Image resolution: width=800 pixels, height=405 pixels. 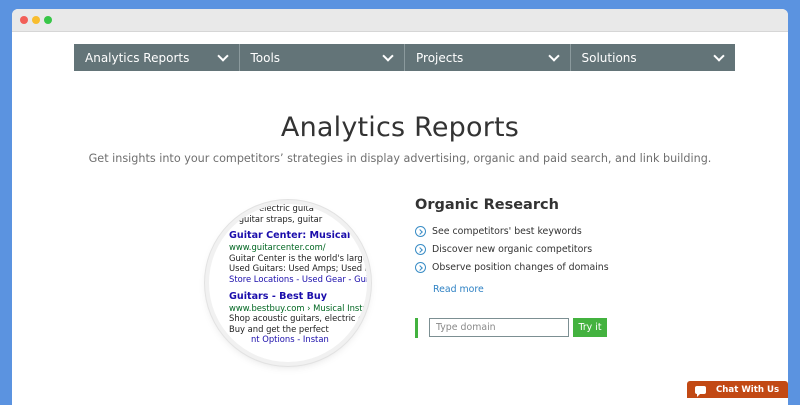 I want to click on organic-research-heading: Organic Research, so click(x=487, y=205).